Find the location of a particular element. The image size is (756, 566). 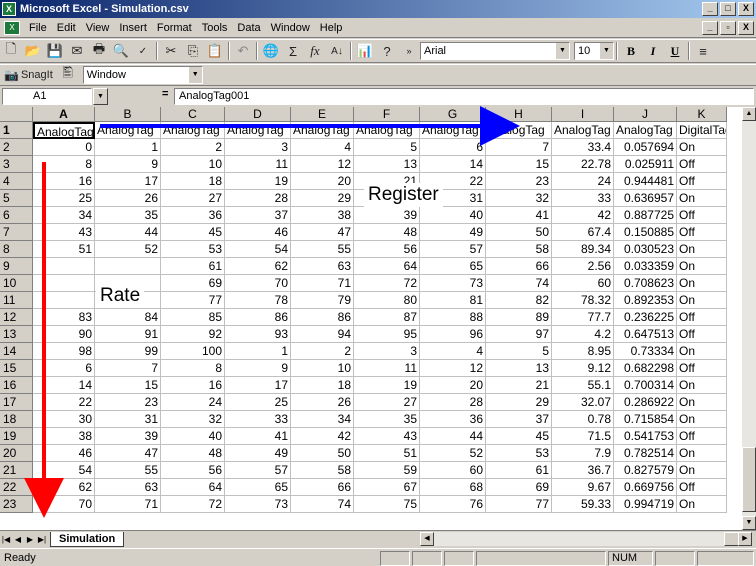

row-header: 14 is located at coordinates (16, 351).